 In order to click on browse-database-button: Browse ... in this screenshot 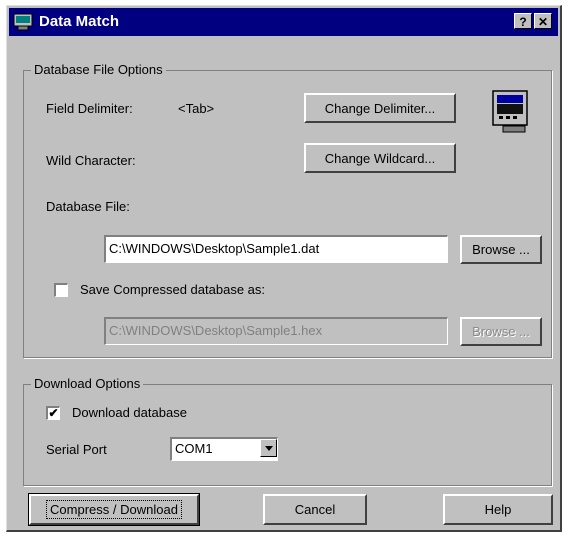, I will do `click(501, 249)`.